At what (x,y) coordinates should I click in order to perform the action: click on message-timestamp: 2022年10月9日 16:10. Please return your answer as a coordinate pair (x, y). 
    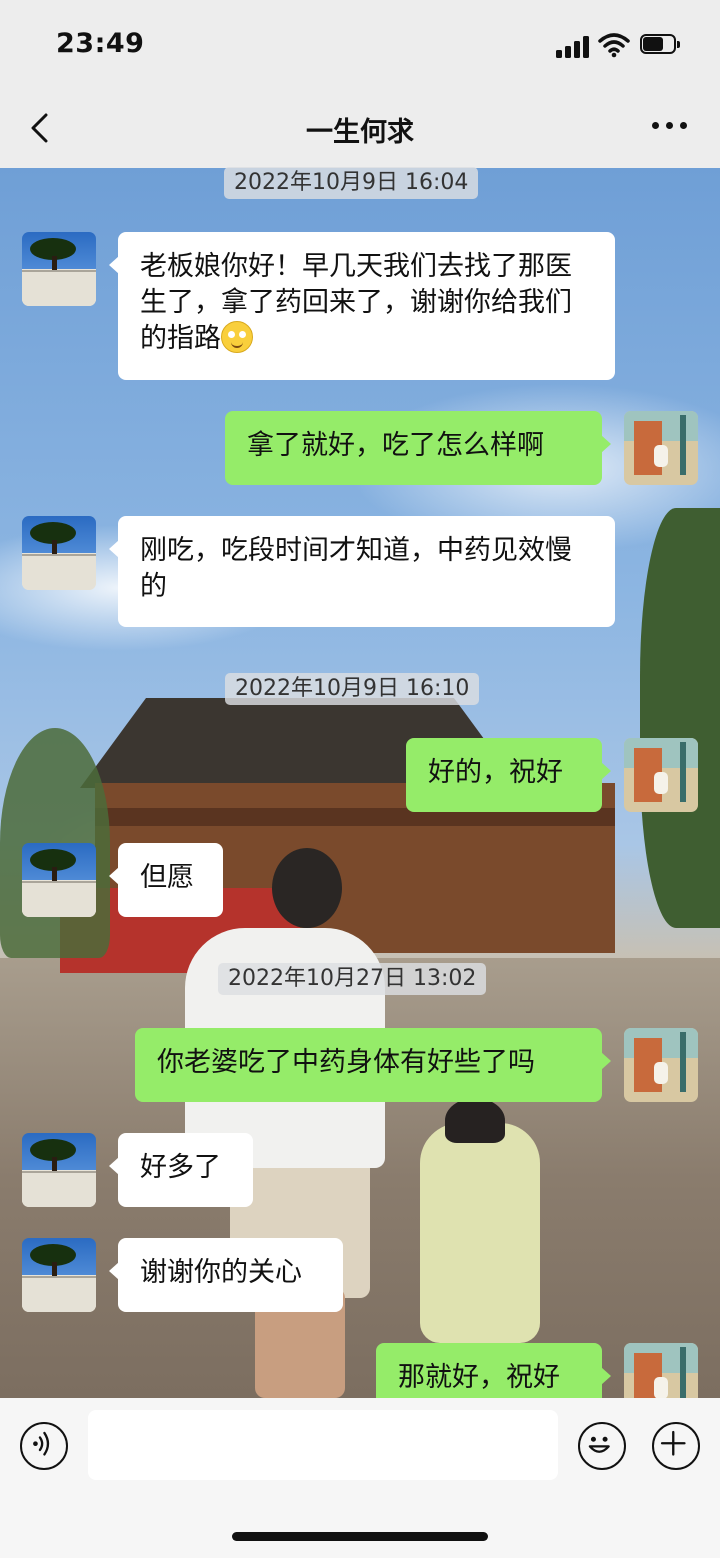
    Looking at the image, I should click on (352, 689).